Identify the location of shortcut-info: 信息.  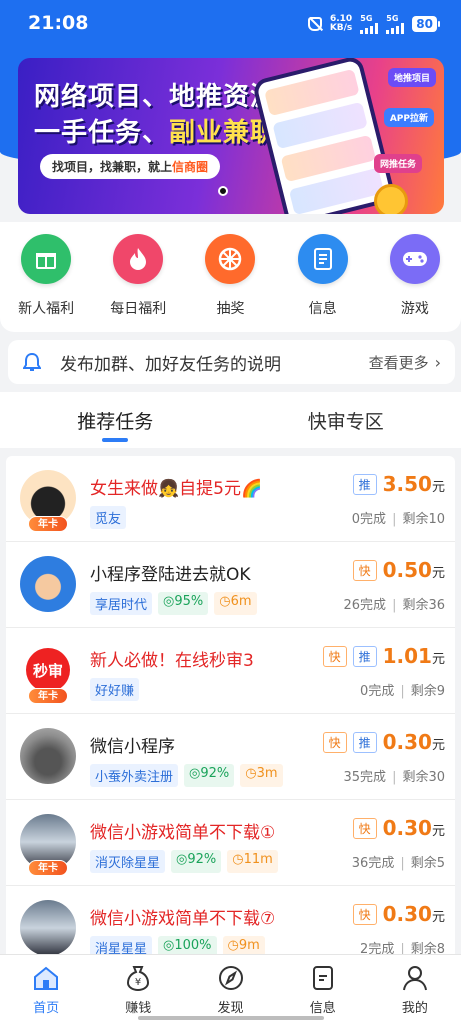
(323, 283).